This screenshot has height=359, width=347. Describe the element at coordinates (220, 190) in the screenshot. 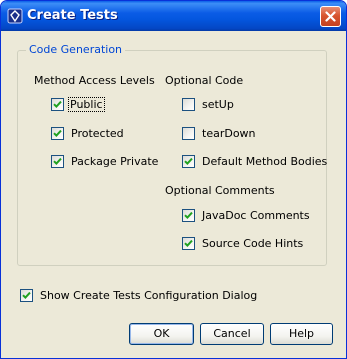

I see `optional-comments-heading: Optional Comments` at that location.